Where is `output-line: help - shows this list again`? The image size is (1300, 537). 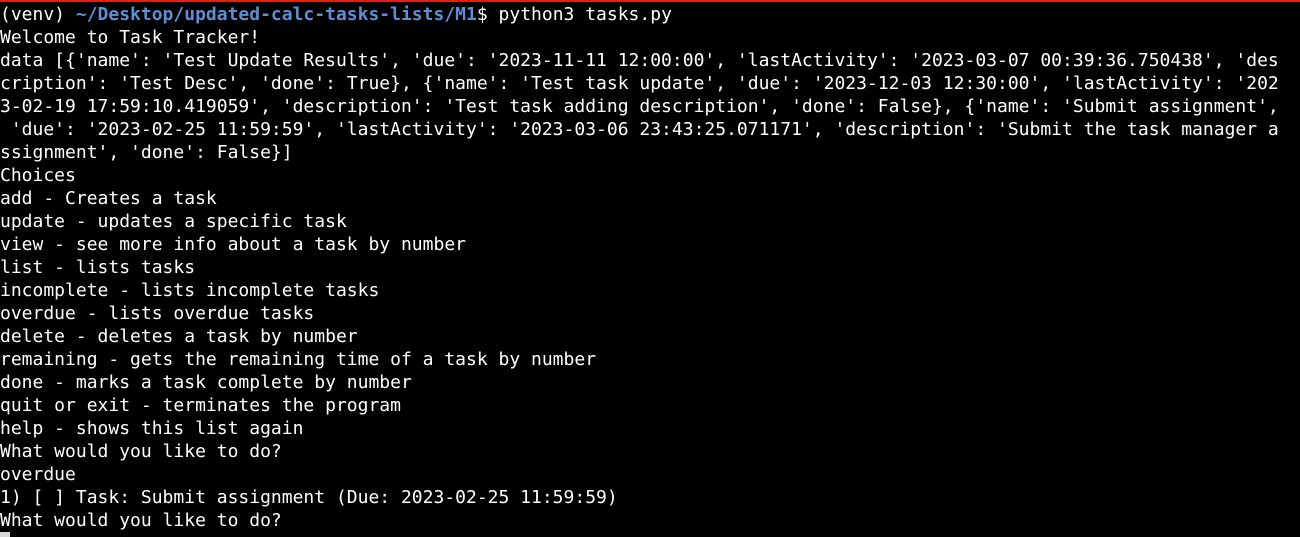
output-line: help - shows this list again is located at coordinates (152, 428).